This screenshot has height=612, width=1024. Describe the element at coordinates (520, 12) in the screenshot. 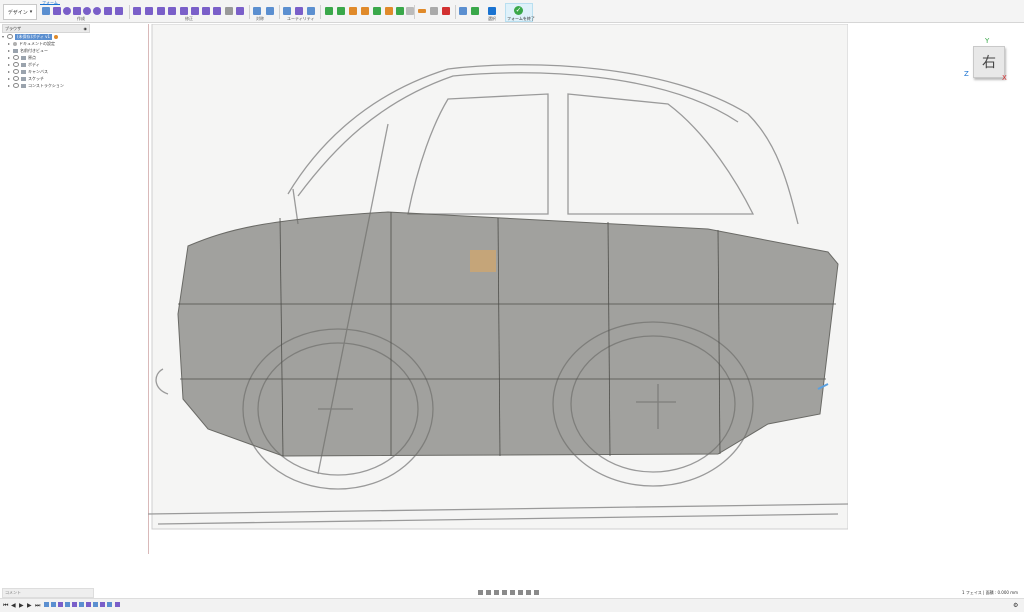

I see `finish-form-button: ✓ フォームを終了` at that location.